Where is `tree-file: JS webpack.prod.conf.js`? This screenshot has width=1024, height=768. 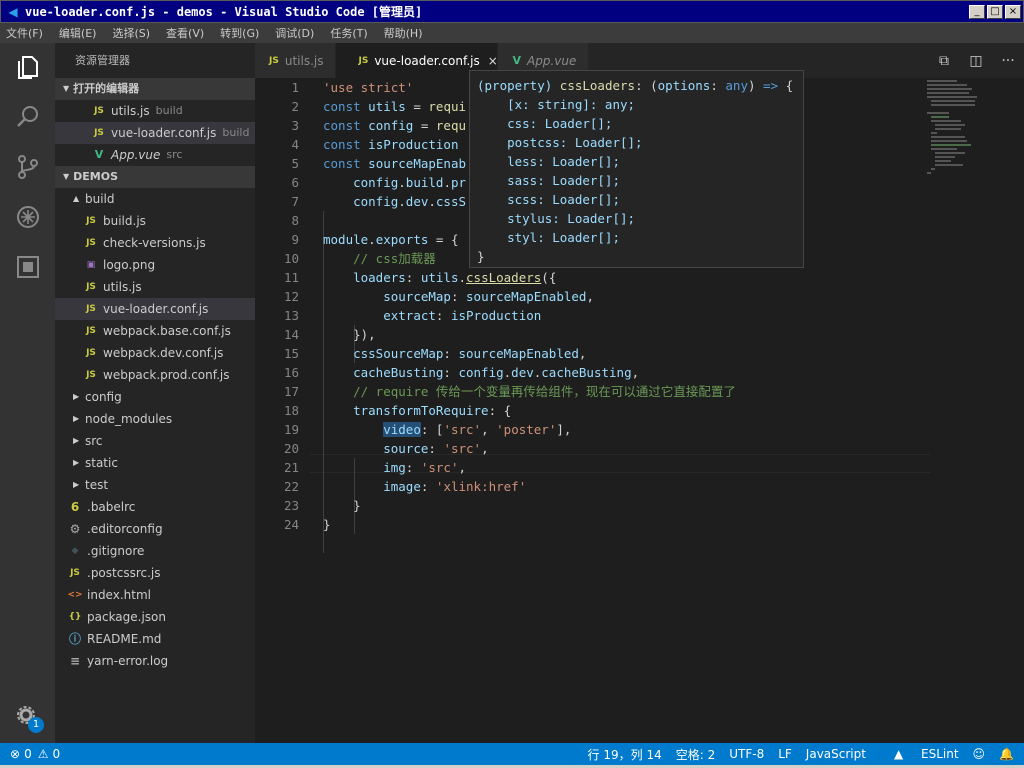 tree-file: JS webpack.prod.conf.js is located at coordinates (155, 375).